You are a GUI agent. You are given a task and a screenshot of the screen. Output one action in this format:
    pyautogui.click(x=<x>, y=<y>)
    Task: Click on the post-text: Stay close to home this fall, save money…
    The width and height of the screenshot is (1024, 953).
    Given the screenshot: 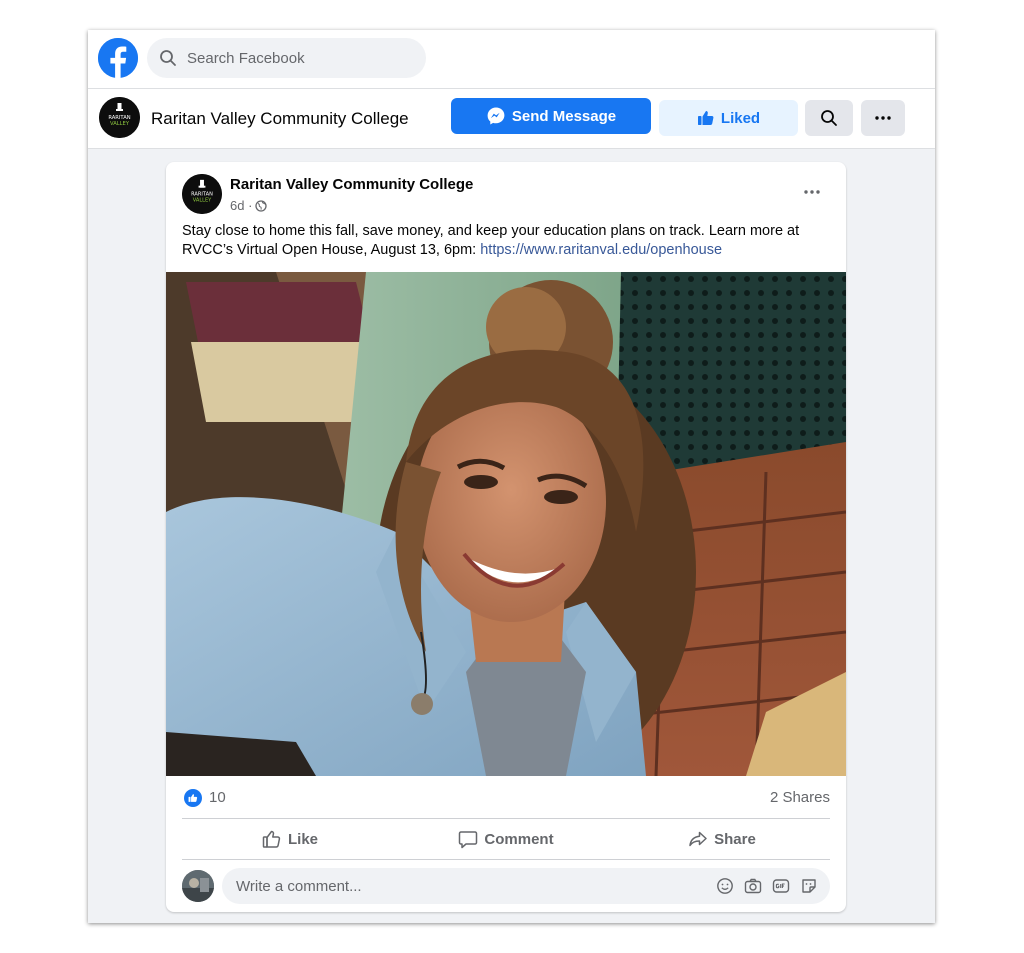 What is the action you would take?
    pyautogui.click(x=506, y=241)
    